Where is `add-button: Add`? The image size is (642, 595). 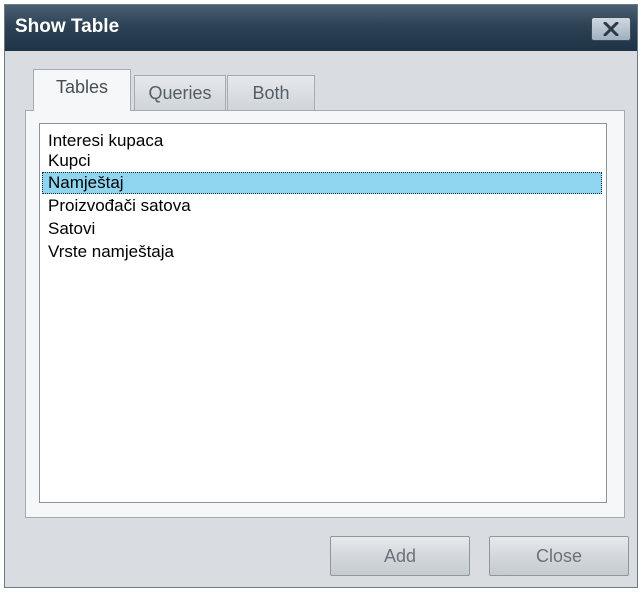 add-button: Add is located at coordinates (400, 556).